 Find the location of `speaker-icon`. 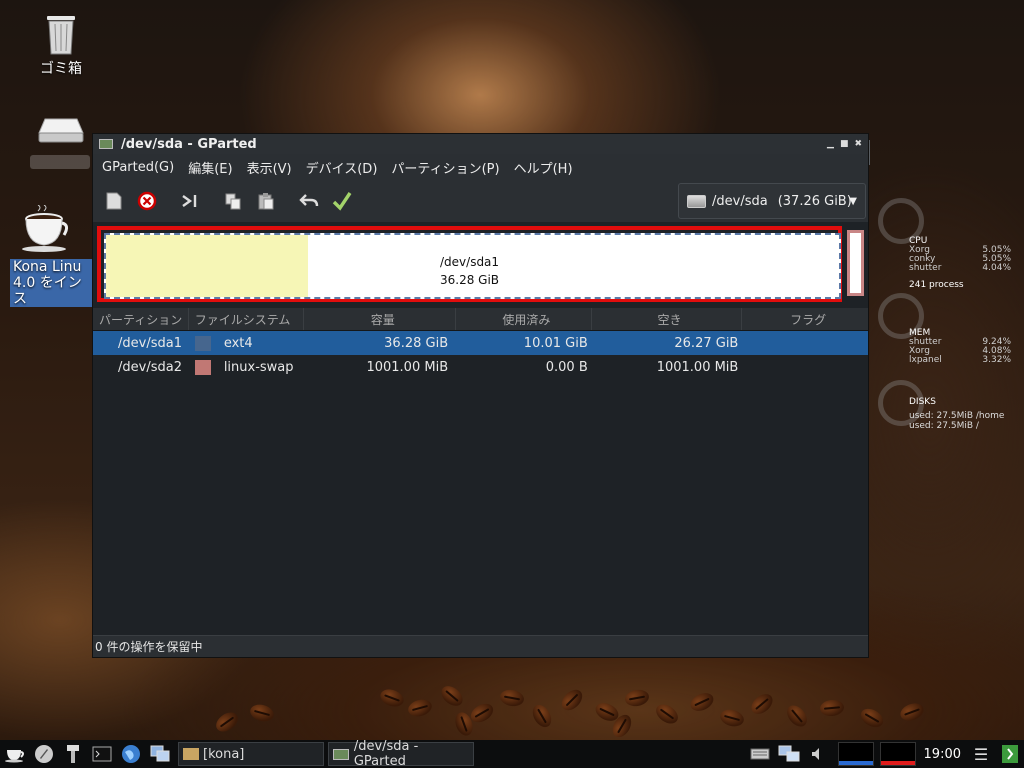

speaker-icon is located at coordinates (815, 754).